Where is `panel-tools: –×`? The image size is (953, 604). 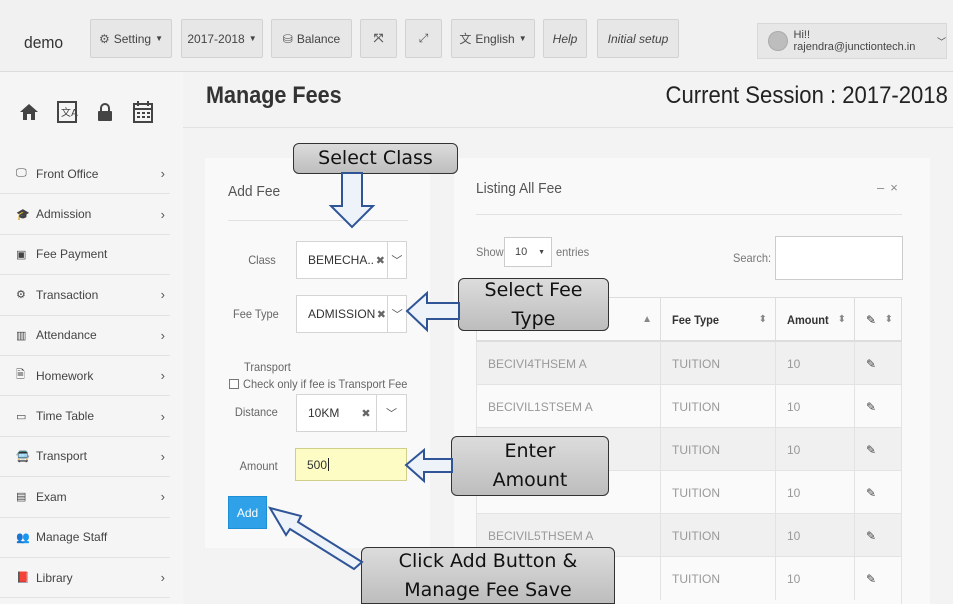 panel-tools: –× is located at coordinates (890, 187).